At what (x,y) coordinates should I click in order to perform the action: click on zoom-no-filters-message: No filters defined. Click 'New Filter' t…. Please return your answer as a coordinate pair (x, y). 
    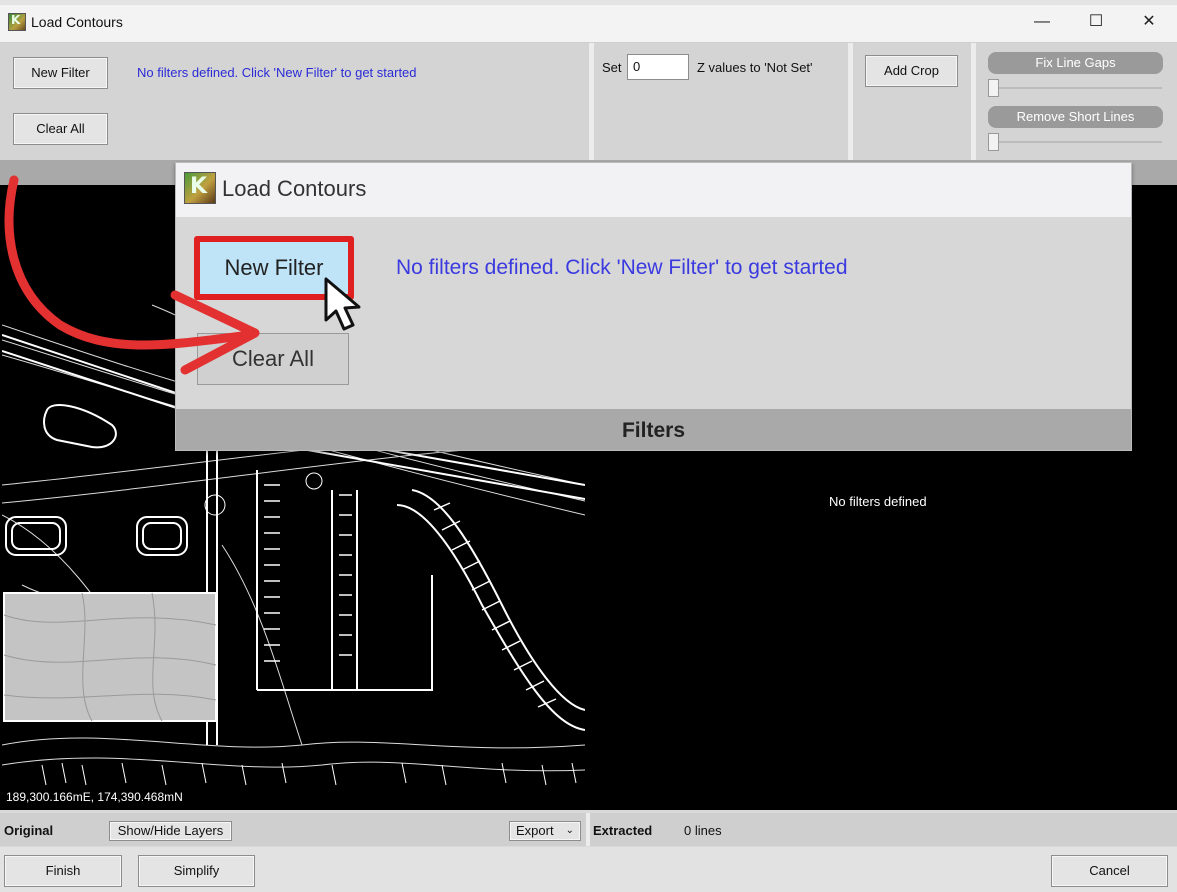
    Looking at the image, I should click on (622, 267).